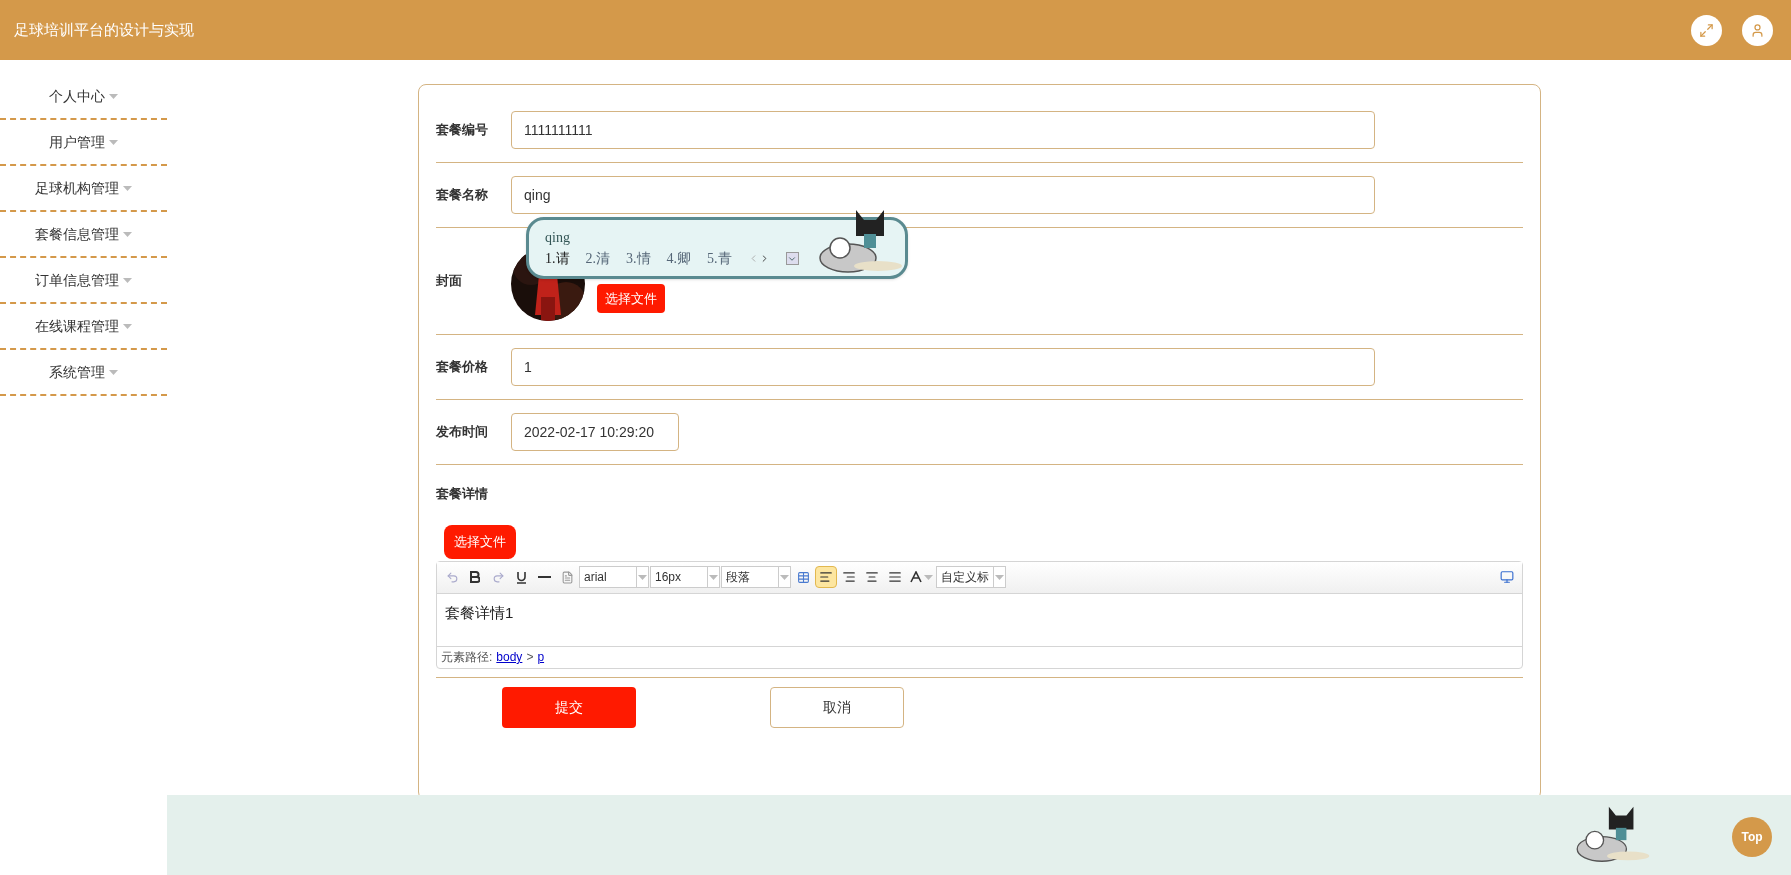 This screenshot has width=1791, height=875. I want to click on path-link: body, so click(509, 657).